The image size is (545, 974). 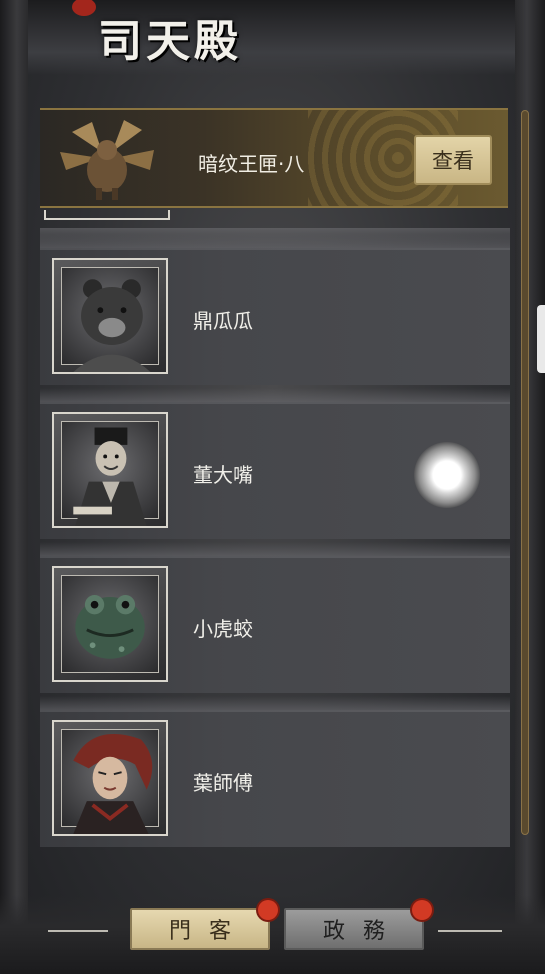 I want to click on warrior-portrait-icon, so click(x=110, y=778).